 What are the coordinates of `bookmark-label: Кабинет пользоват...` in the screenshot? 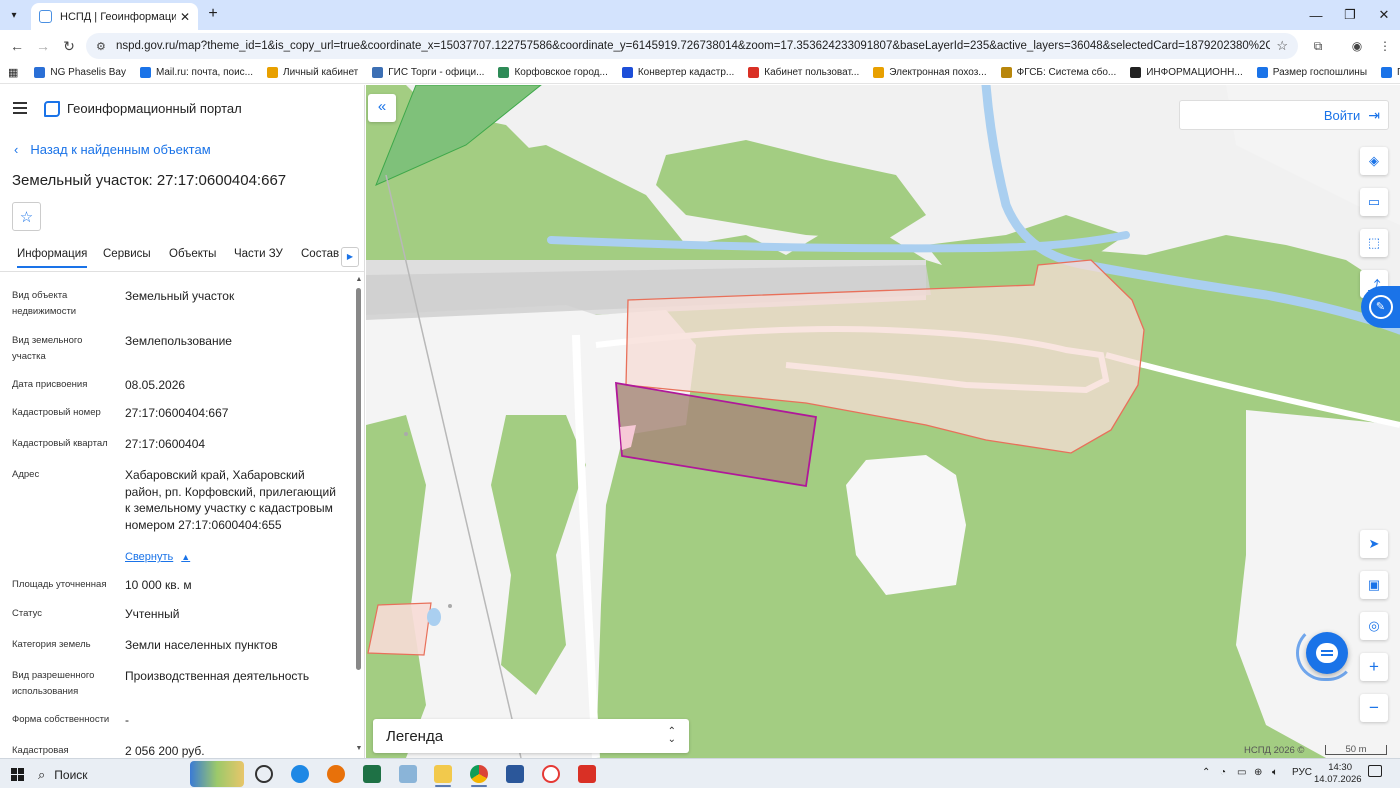 It's located at (812, 72).